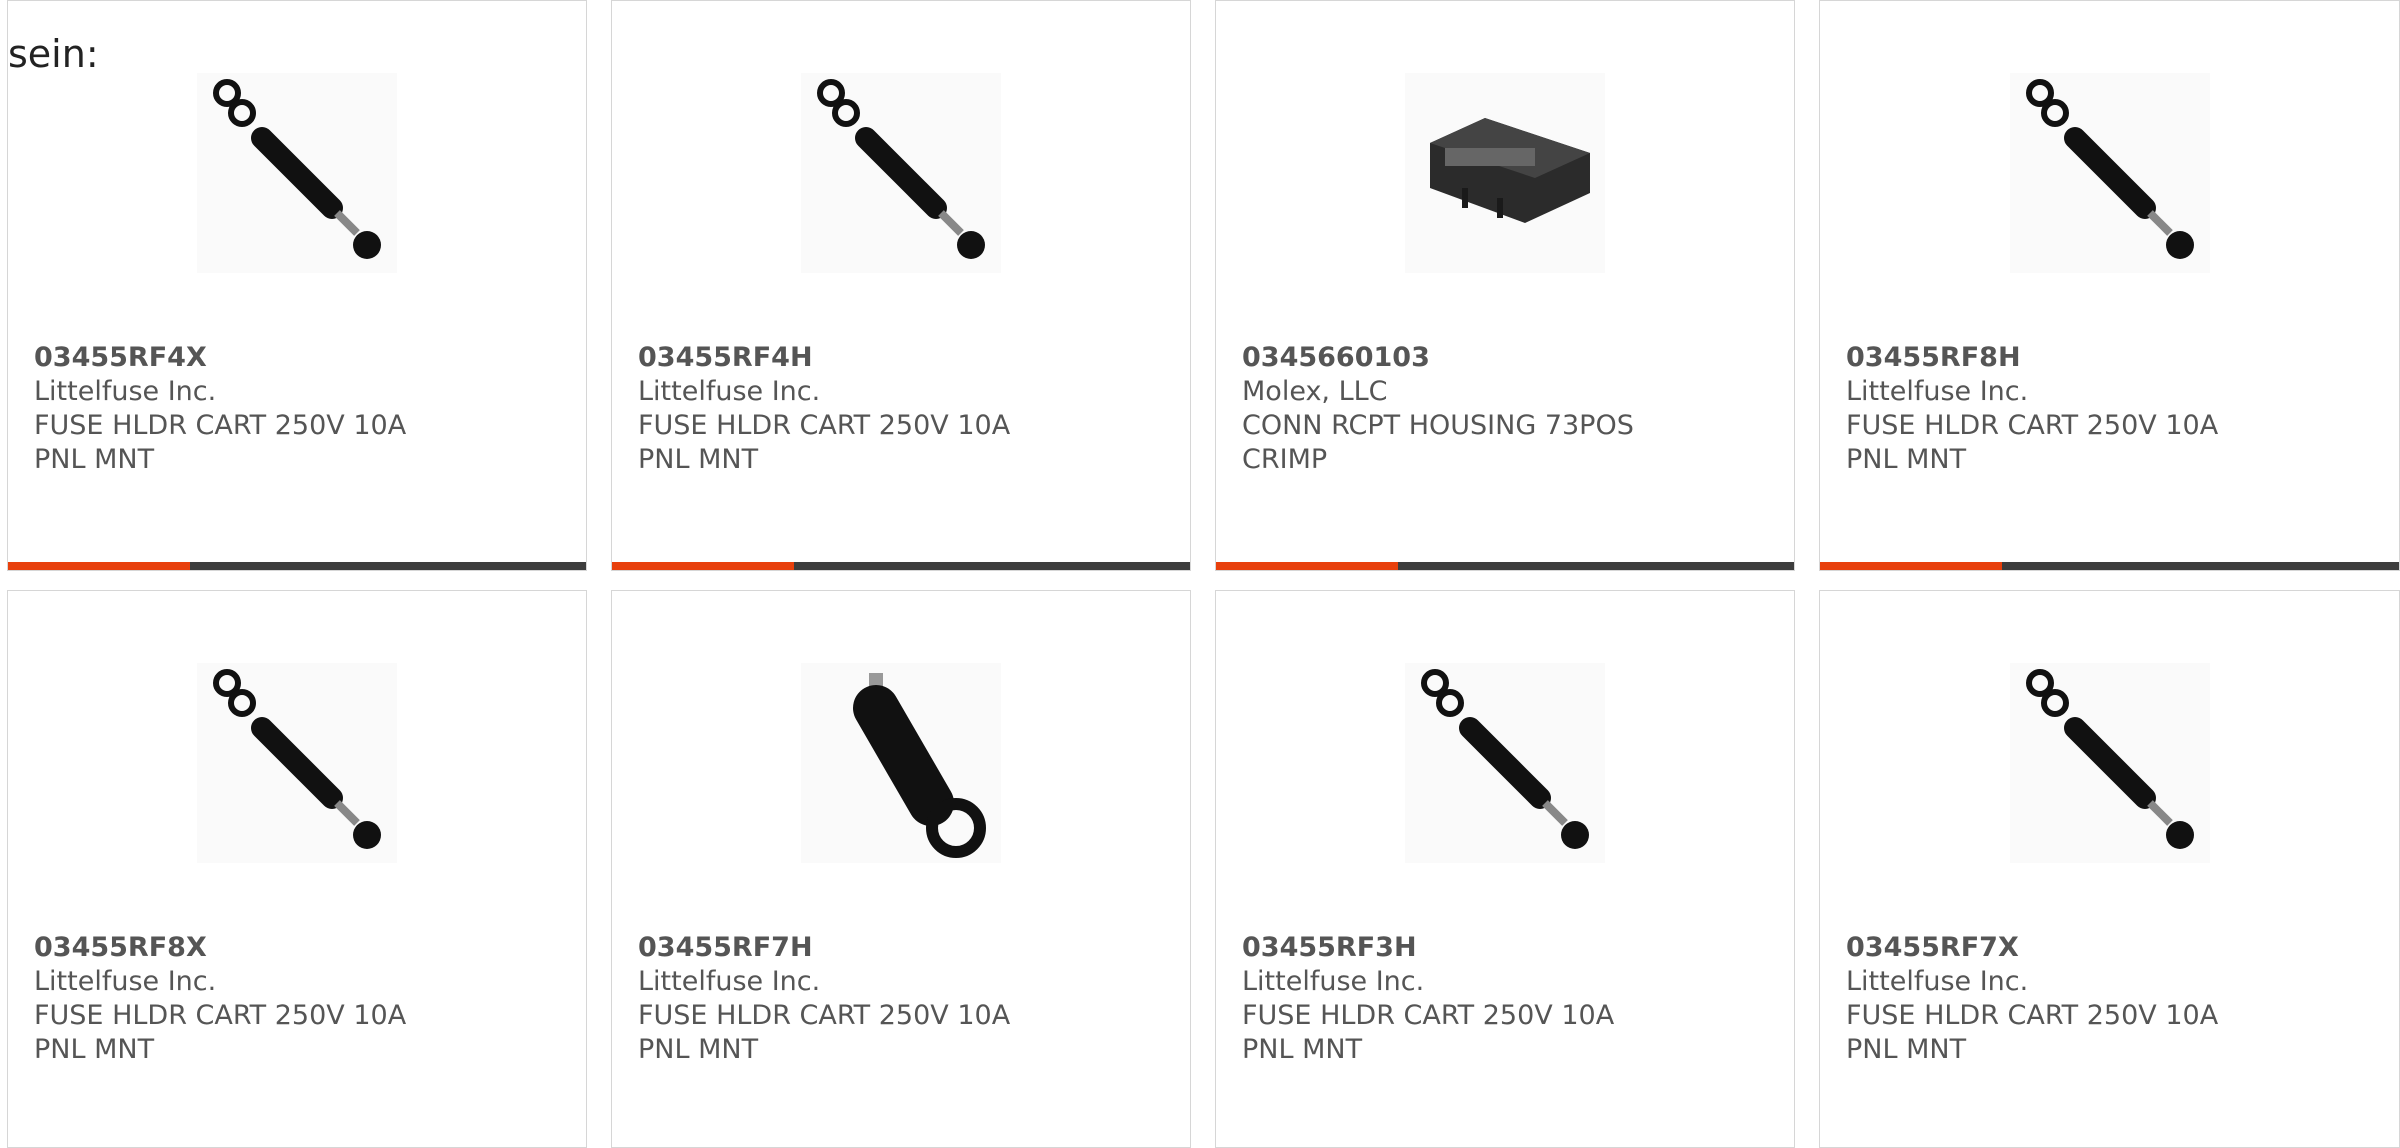 The image size is (2400, 1148). Describe the element at coordinates (1505, 358) in the screenshot. I see `part-number: 0345660103` at that location.